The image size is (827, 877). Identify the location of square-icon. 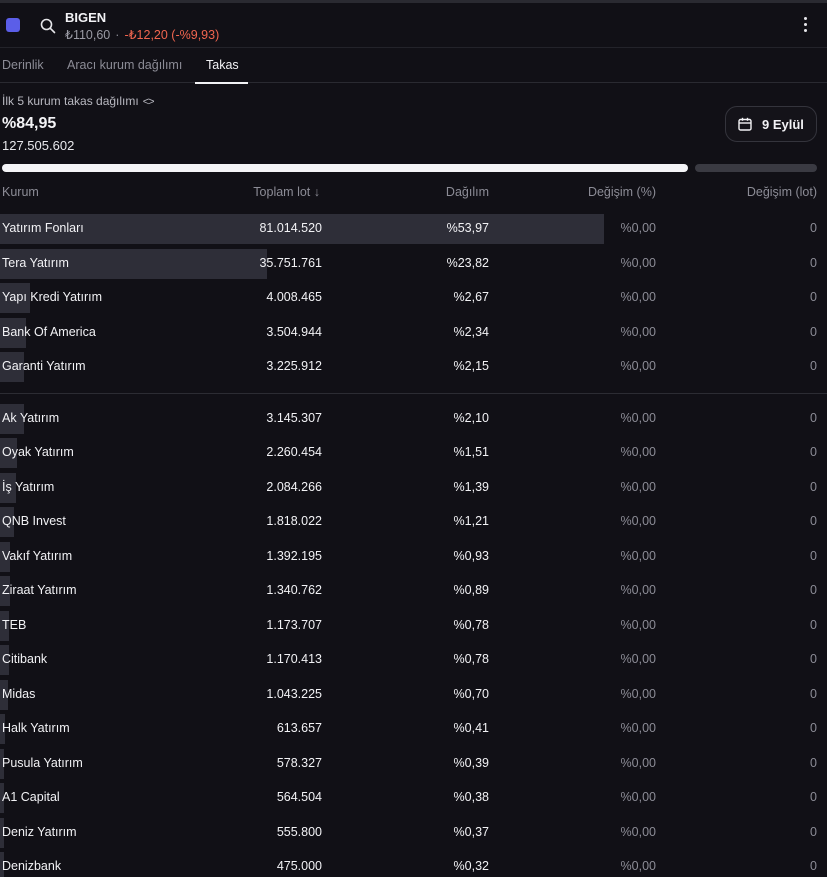
(13, 25).